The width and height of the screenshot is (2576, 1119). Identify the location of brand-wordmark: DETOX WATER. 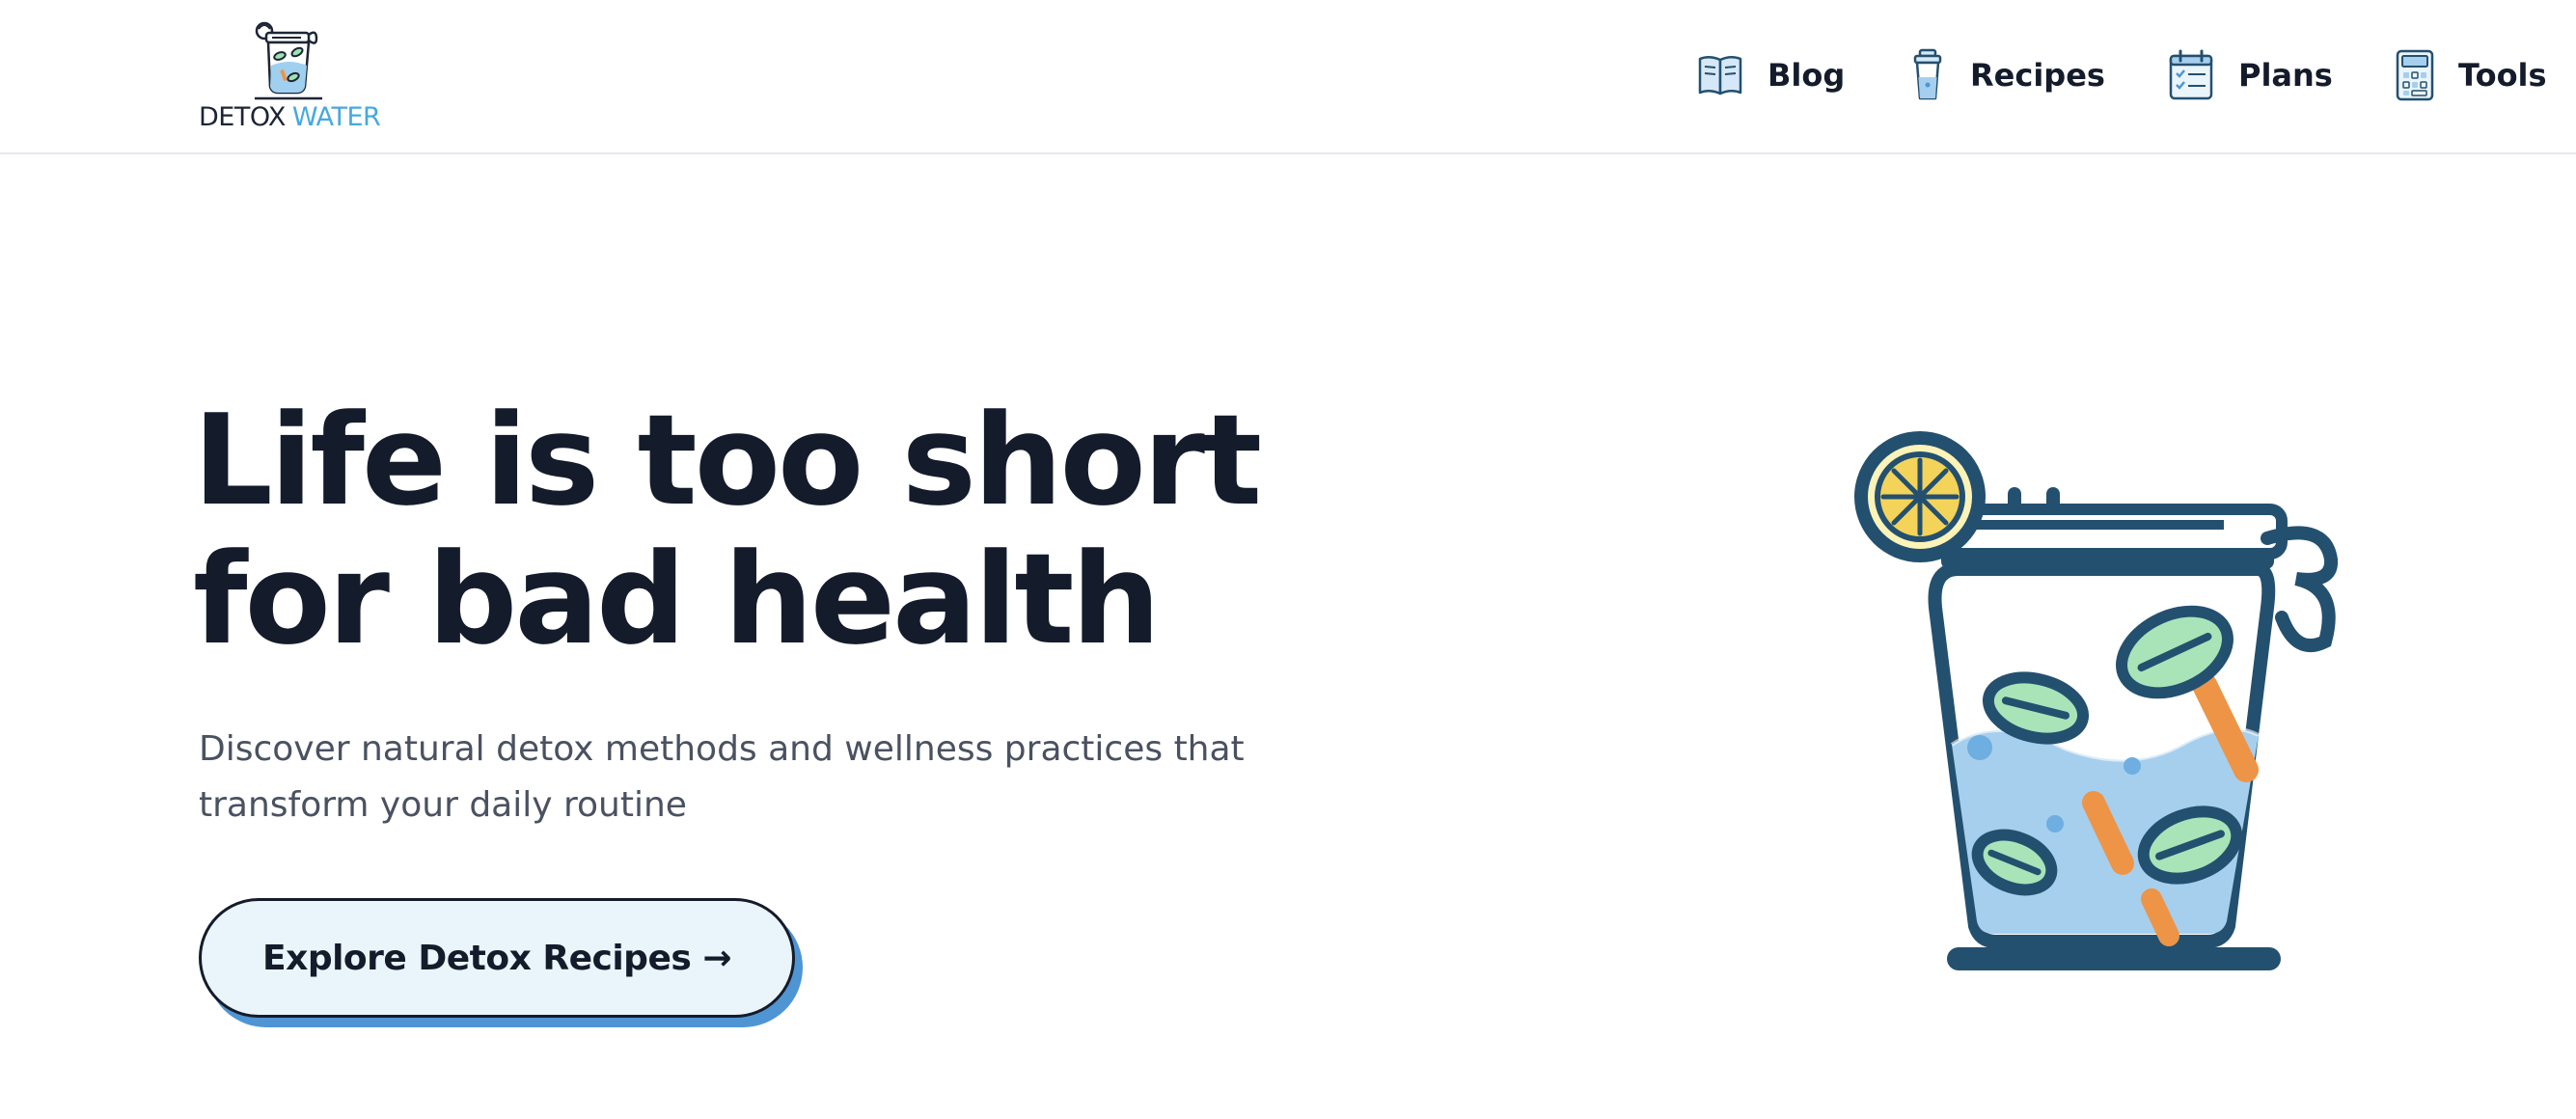
(290, 117).